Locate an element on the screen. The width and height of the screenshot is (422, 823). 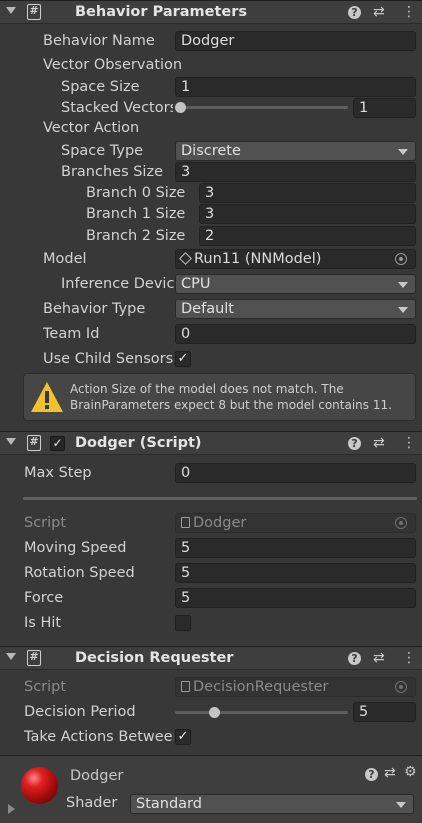
model-value: Run11 (NNModel) is located at coordinates (258, 259).